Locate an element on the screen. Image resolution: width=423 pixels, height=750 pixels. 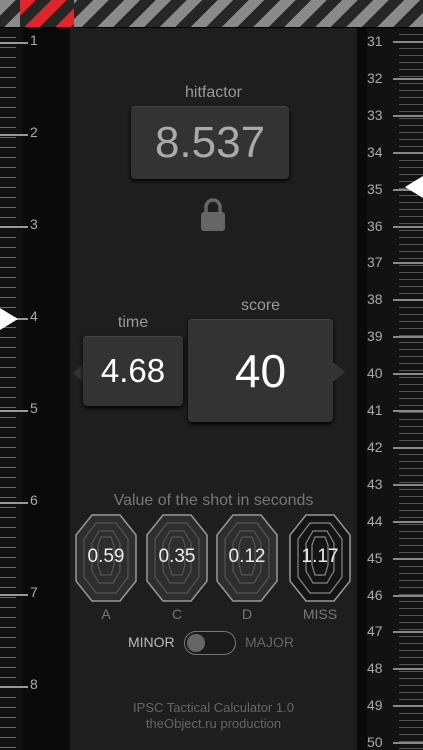
time-value: 4.68 is located at coordinates (133, 370).